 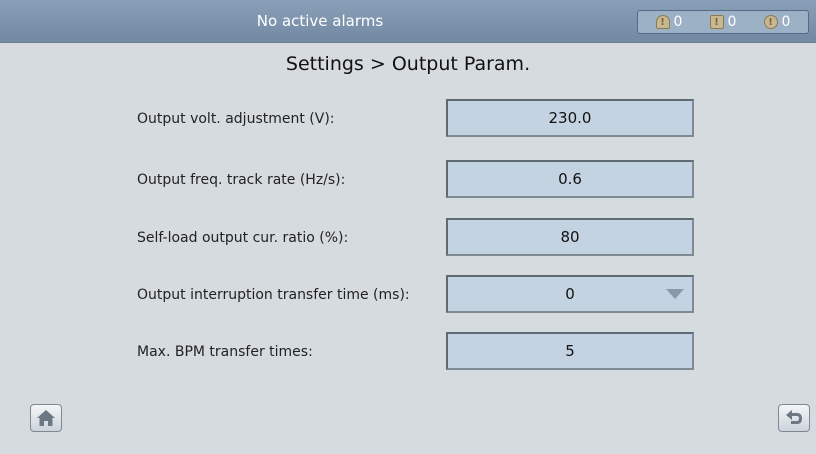 What do you see at coordinates (570, 351) in the screenshot?
I see `max-bpm-transfer-input: 5` at bounding box center [570, 351].